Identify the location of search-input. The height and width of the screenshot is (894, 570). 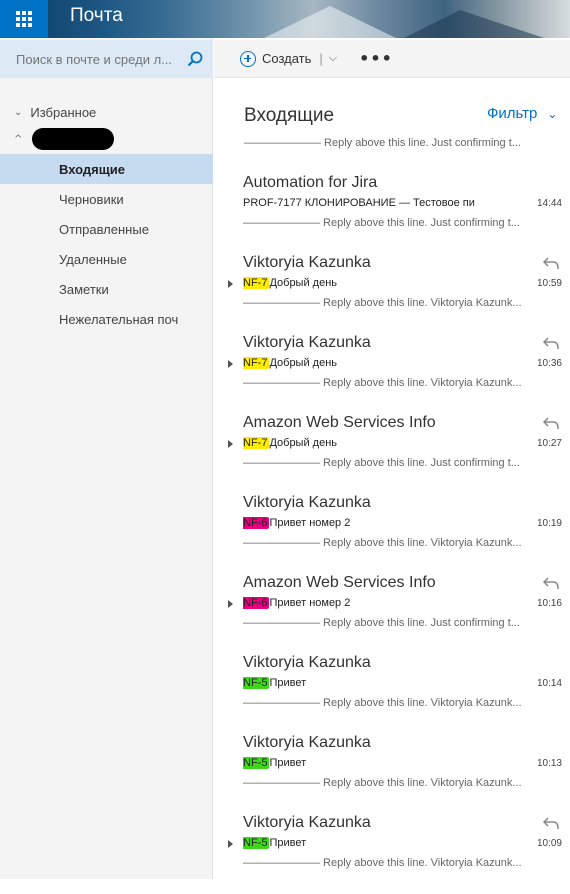
(101, 59).